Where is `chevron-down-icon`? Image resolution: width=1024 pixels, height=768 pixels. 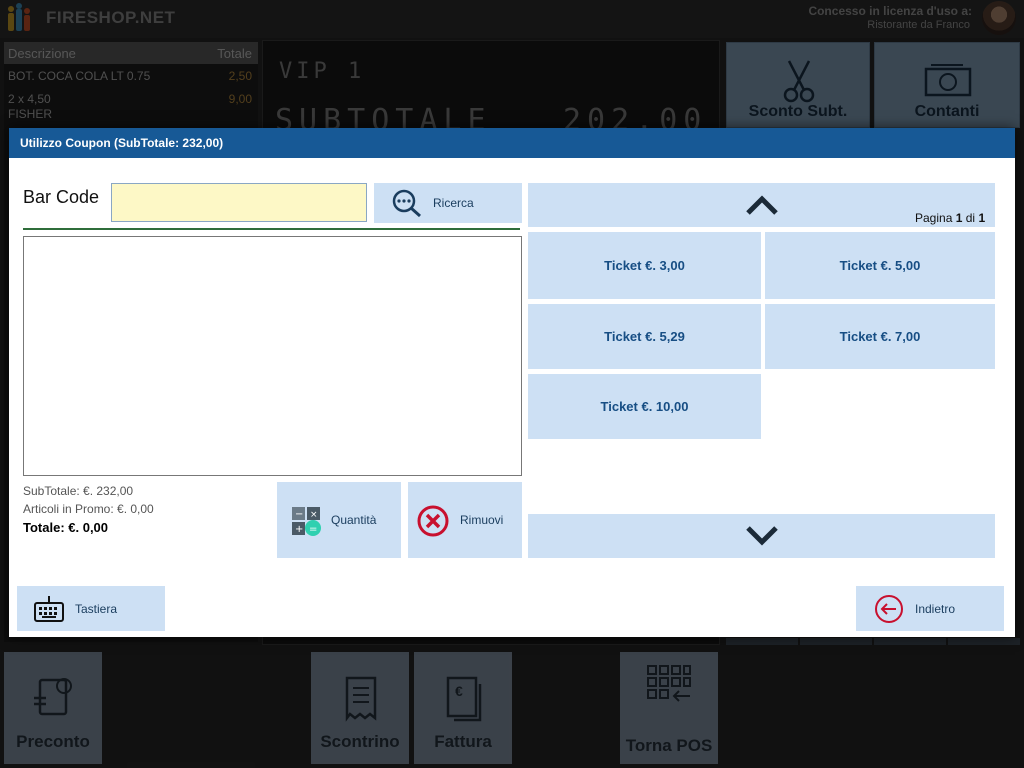
chevron-down-icon is located at coordinates (762, 536).